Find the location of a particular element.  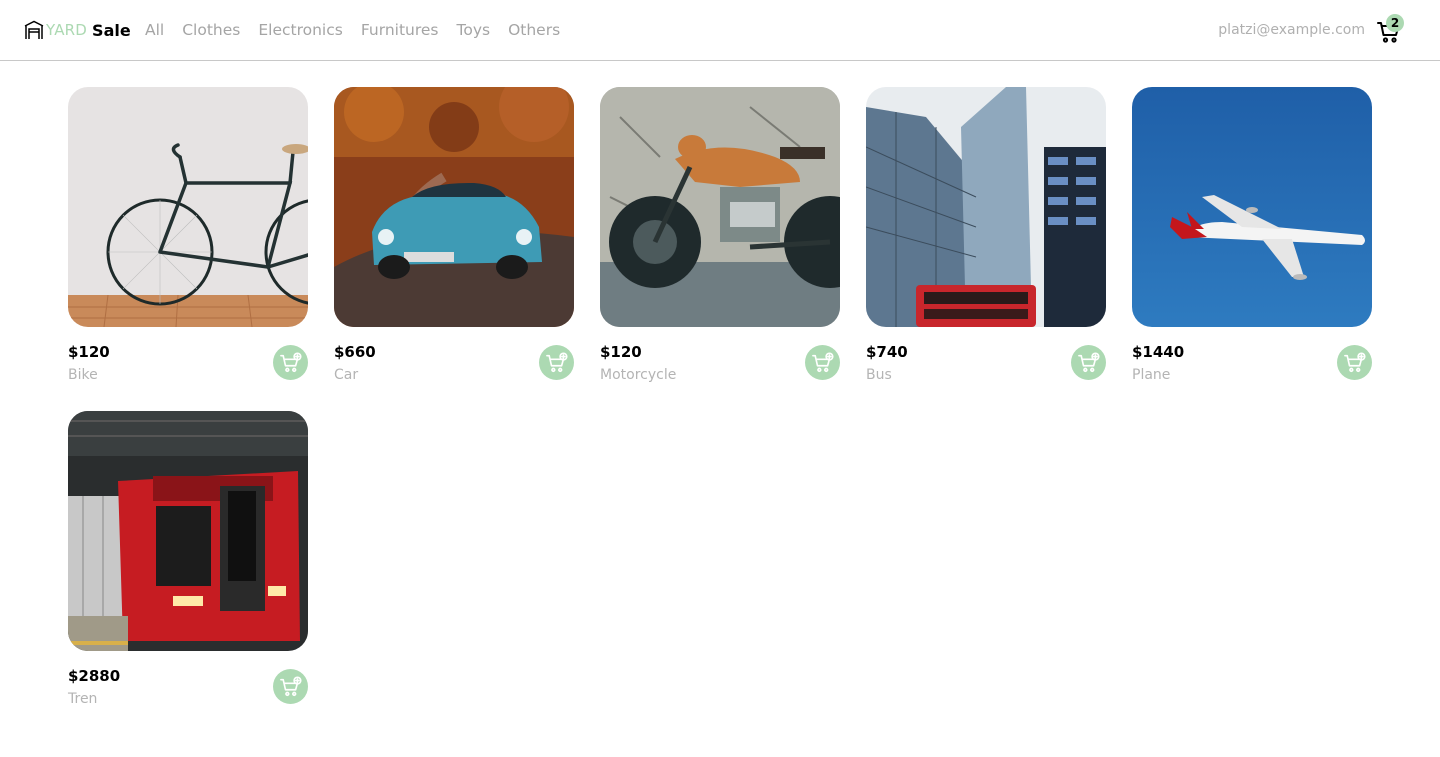

product-price: $2880 is located at coordinates (94, 676).